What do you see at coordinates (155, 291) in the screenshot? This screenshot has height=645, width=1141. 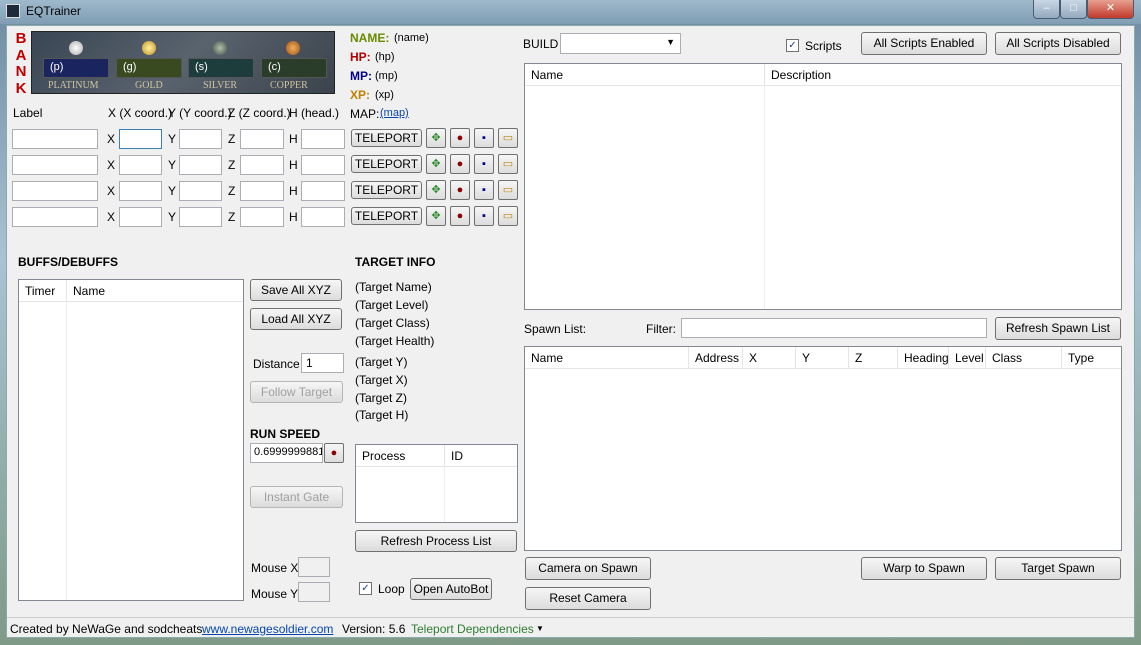 I see `name-column-header: Name` at bounding box center [155, 291].